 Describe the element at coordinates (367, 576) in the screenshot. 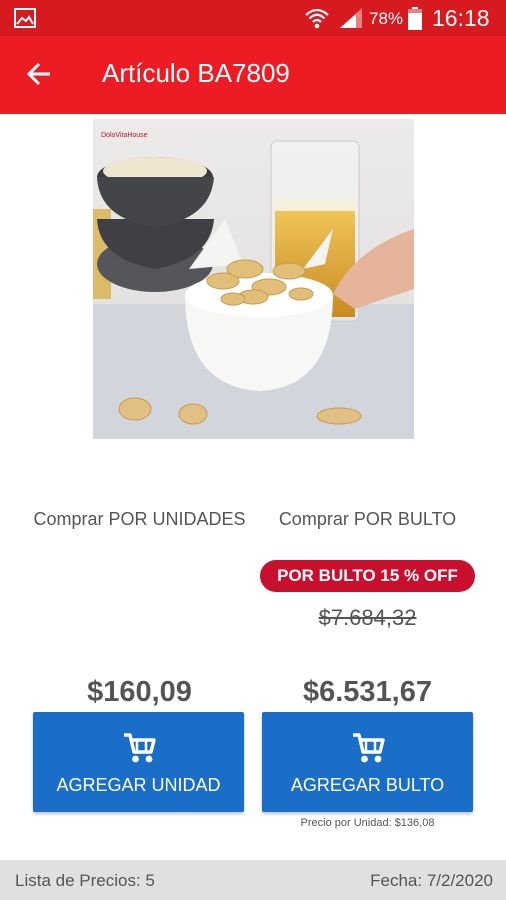

I see `discount-badge: POR BULTO 15 % OFF` at that location.